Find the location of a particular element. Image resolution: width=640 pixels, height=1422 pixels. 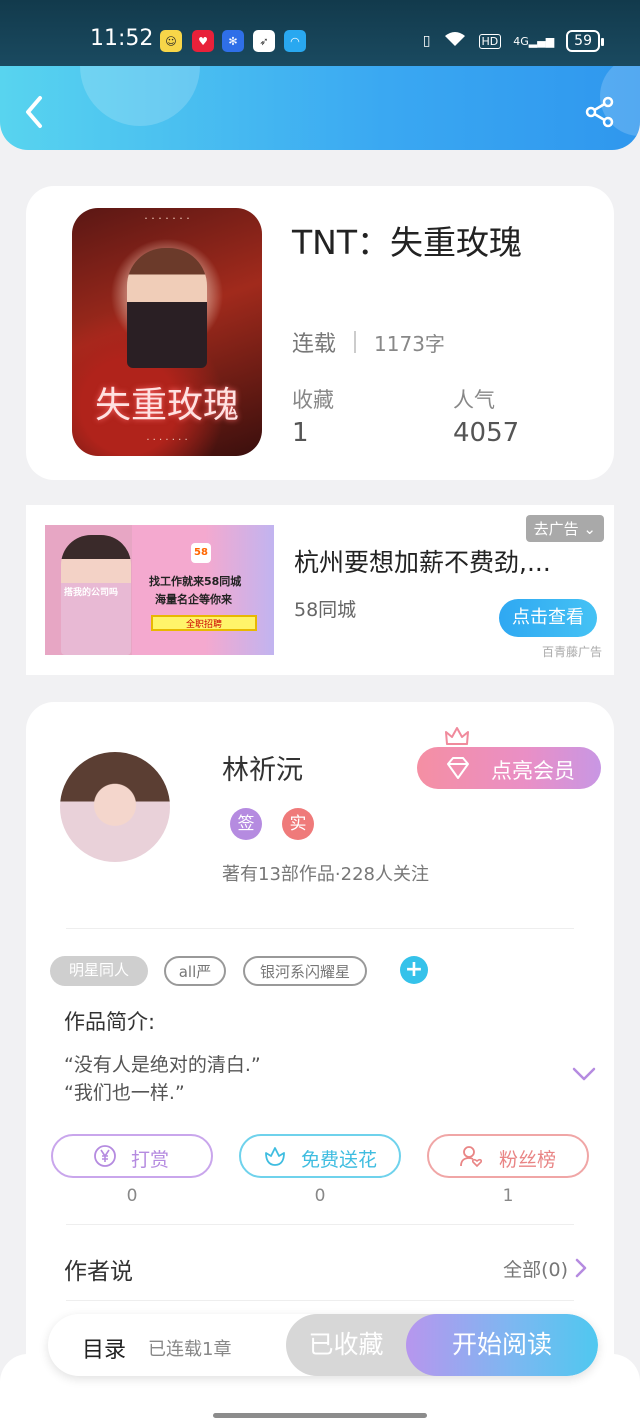

remove-ad-button: 去广告 ⌄ is located at coordinates (564, 528).